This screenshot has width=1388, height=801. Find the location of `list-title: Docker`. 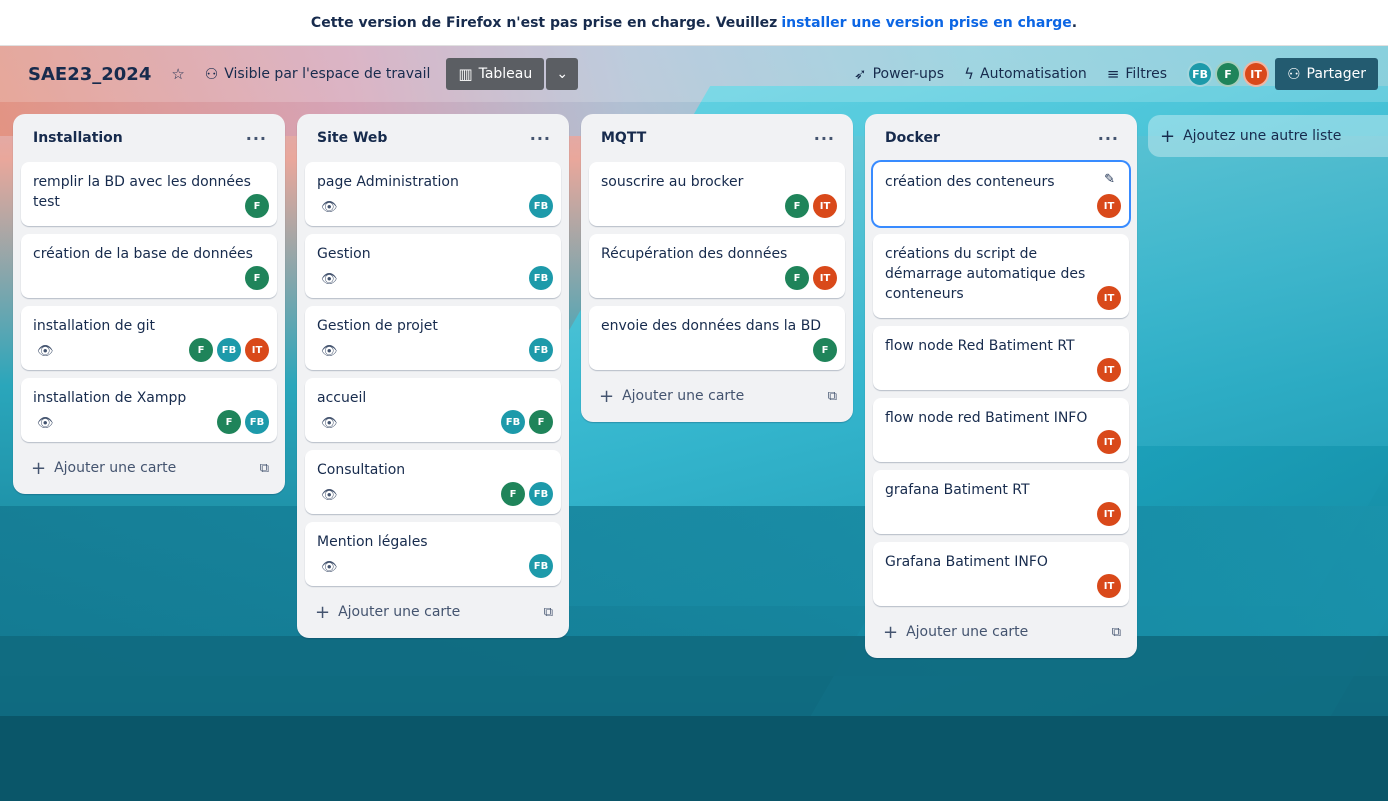

list-title: Docker is located at coordinates (912, 138).